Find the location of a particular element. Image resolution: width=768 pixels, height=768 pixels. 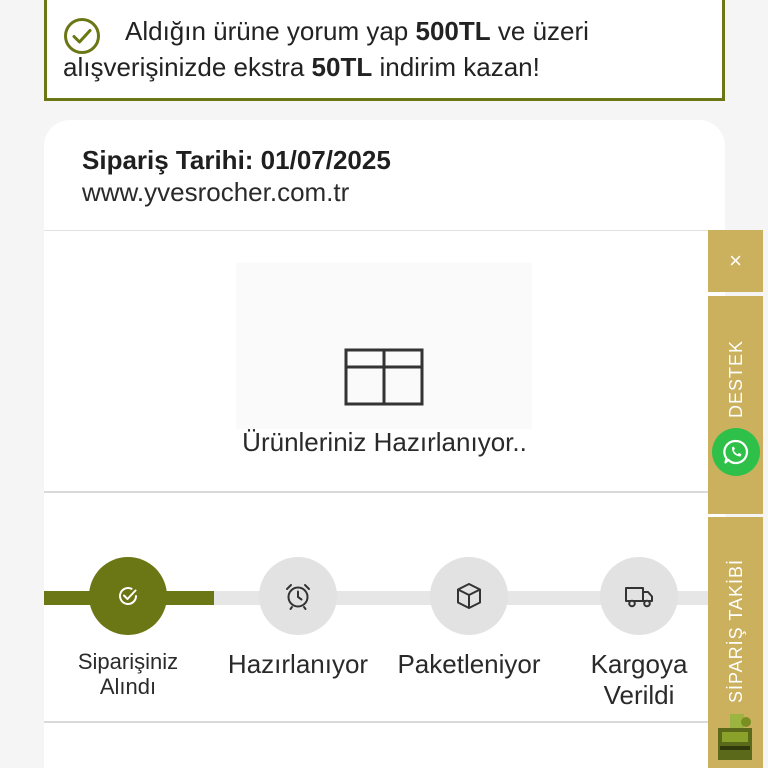

box-icon is located at coordinates (469, 596).